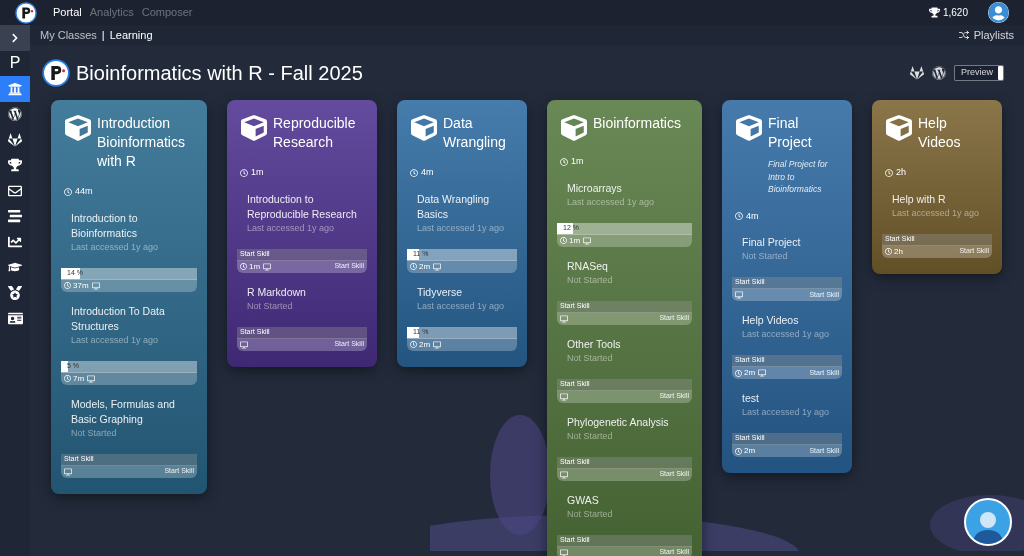  I want to click on sidebar-item: P, so click(15, 63).